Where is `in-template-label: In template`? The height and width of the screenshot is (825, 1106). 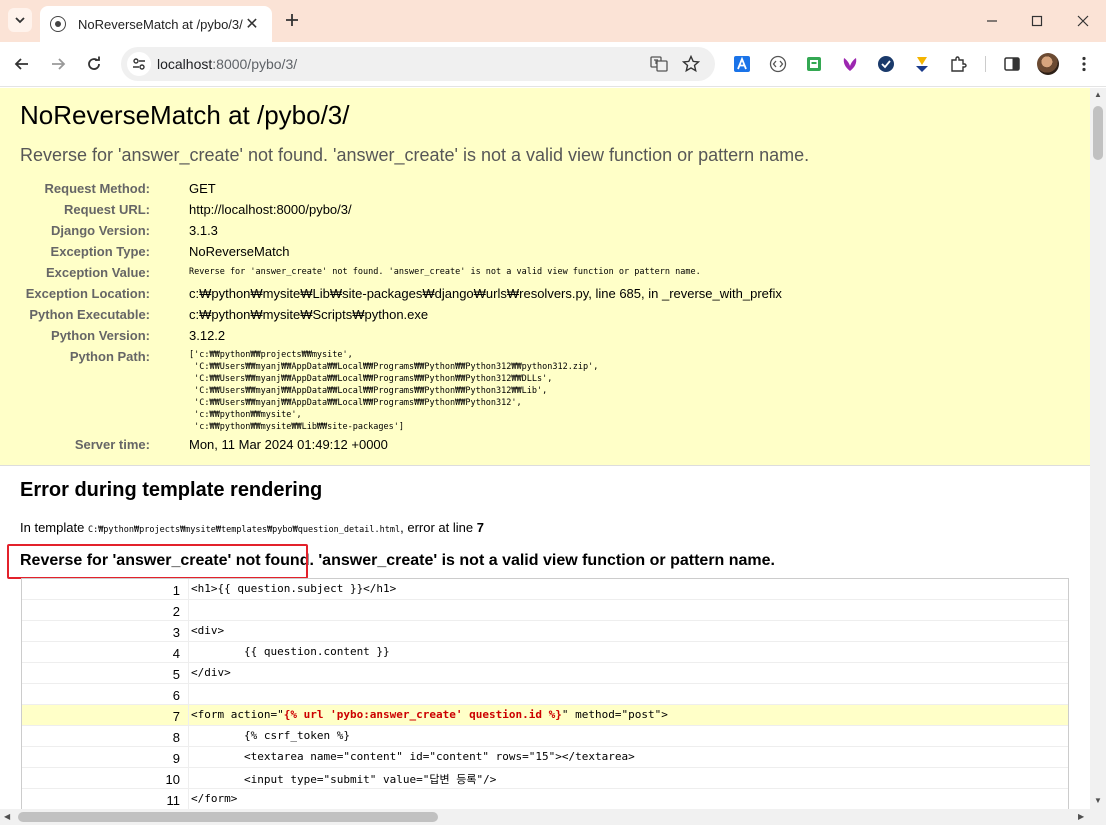 in-template-label: In template is located at coordinates (52, 527).